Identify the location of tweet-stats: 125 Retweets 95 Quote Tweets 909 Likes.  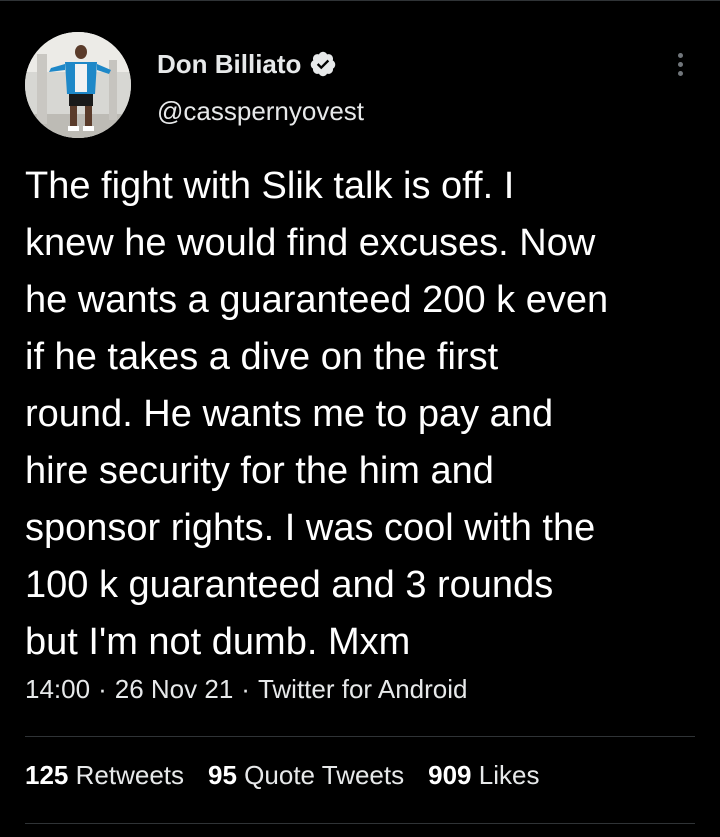
(294, 775).